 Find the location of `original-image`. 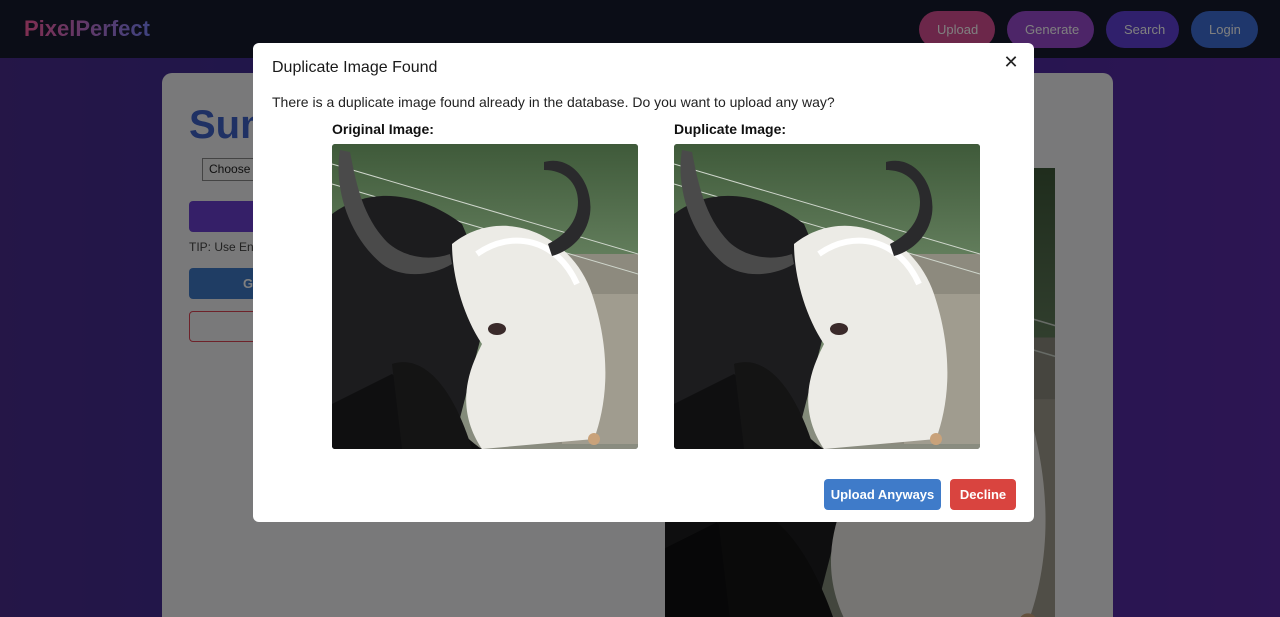

original-image is located at coordinates (485, 296).